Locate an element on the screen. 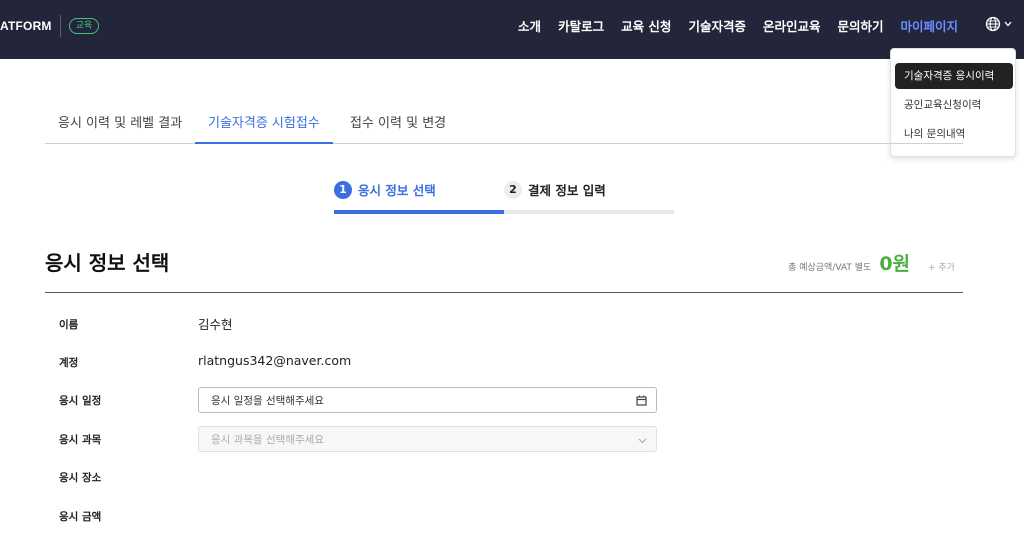 The height and width of the screenshot is (550, 1024). nav-item-contact: 문의하기 is located at coordinates (860, 25).